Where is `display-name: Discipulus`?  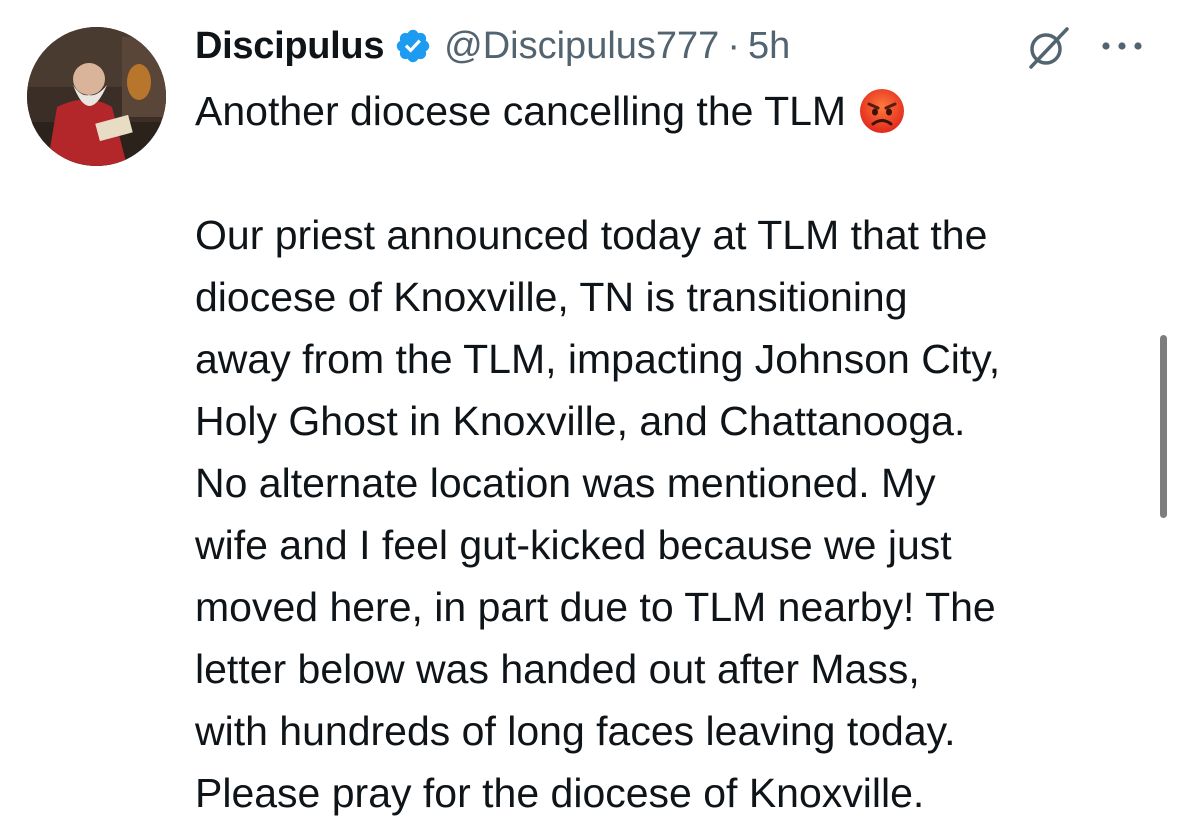 display-name: Discipulus is located at coordinates (289, 46).